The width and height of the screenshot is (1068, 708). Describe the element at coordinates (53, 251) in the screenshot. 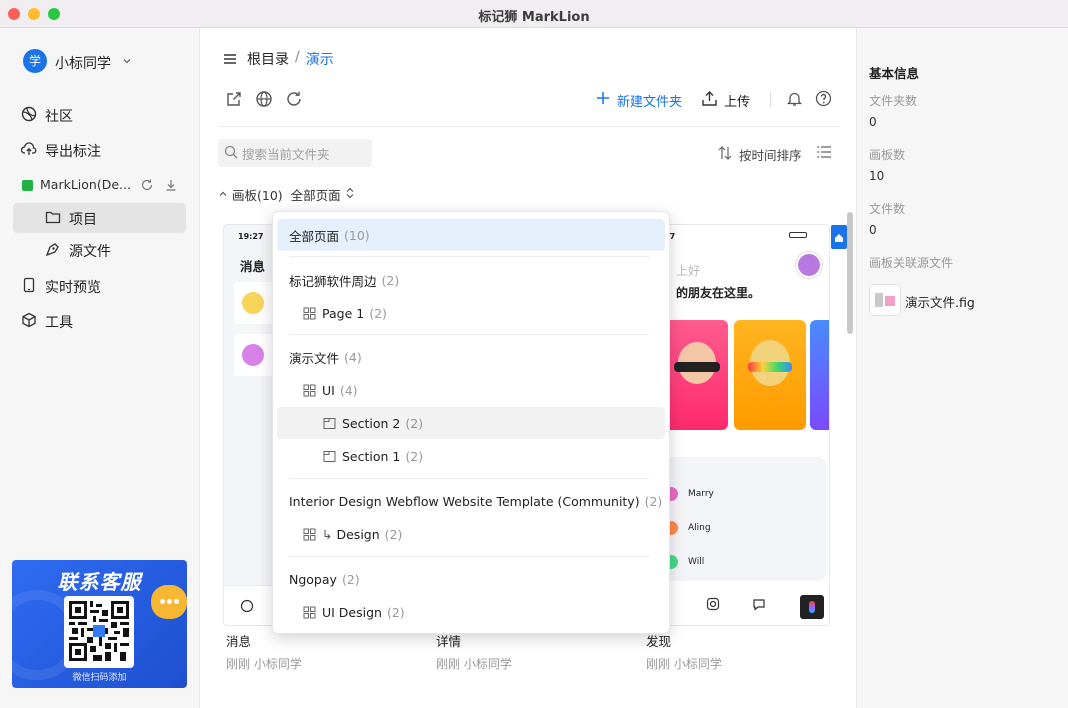

I see `pen-nib-icon` at that location.